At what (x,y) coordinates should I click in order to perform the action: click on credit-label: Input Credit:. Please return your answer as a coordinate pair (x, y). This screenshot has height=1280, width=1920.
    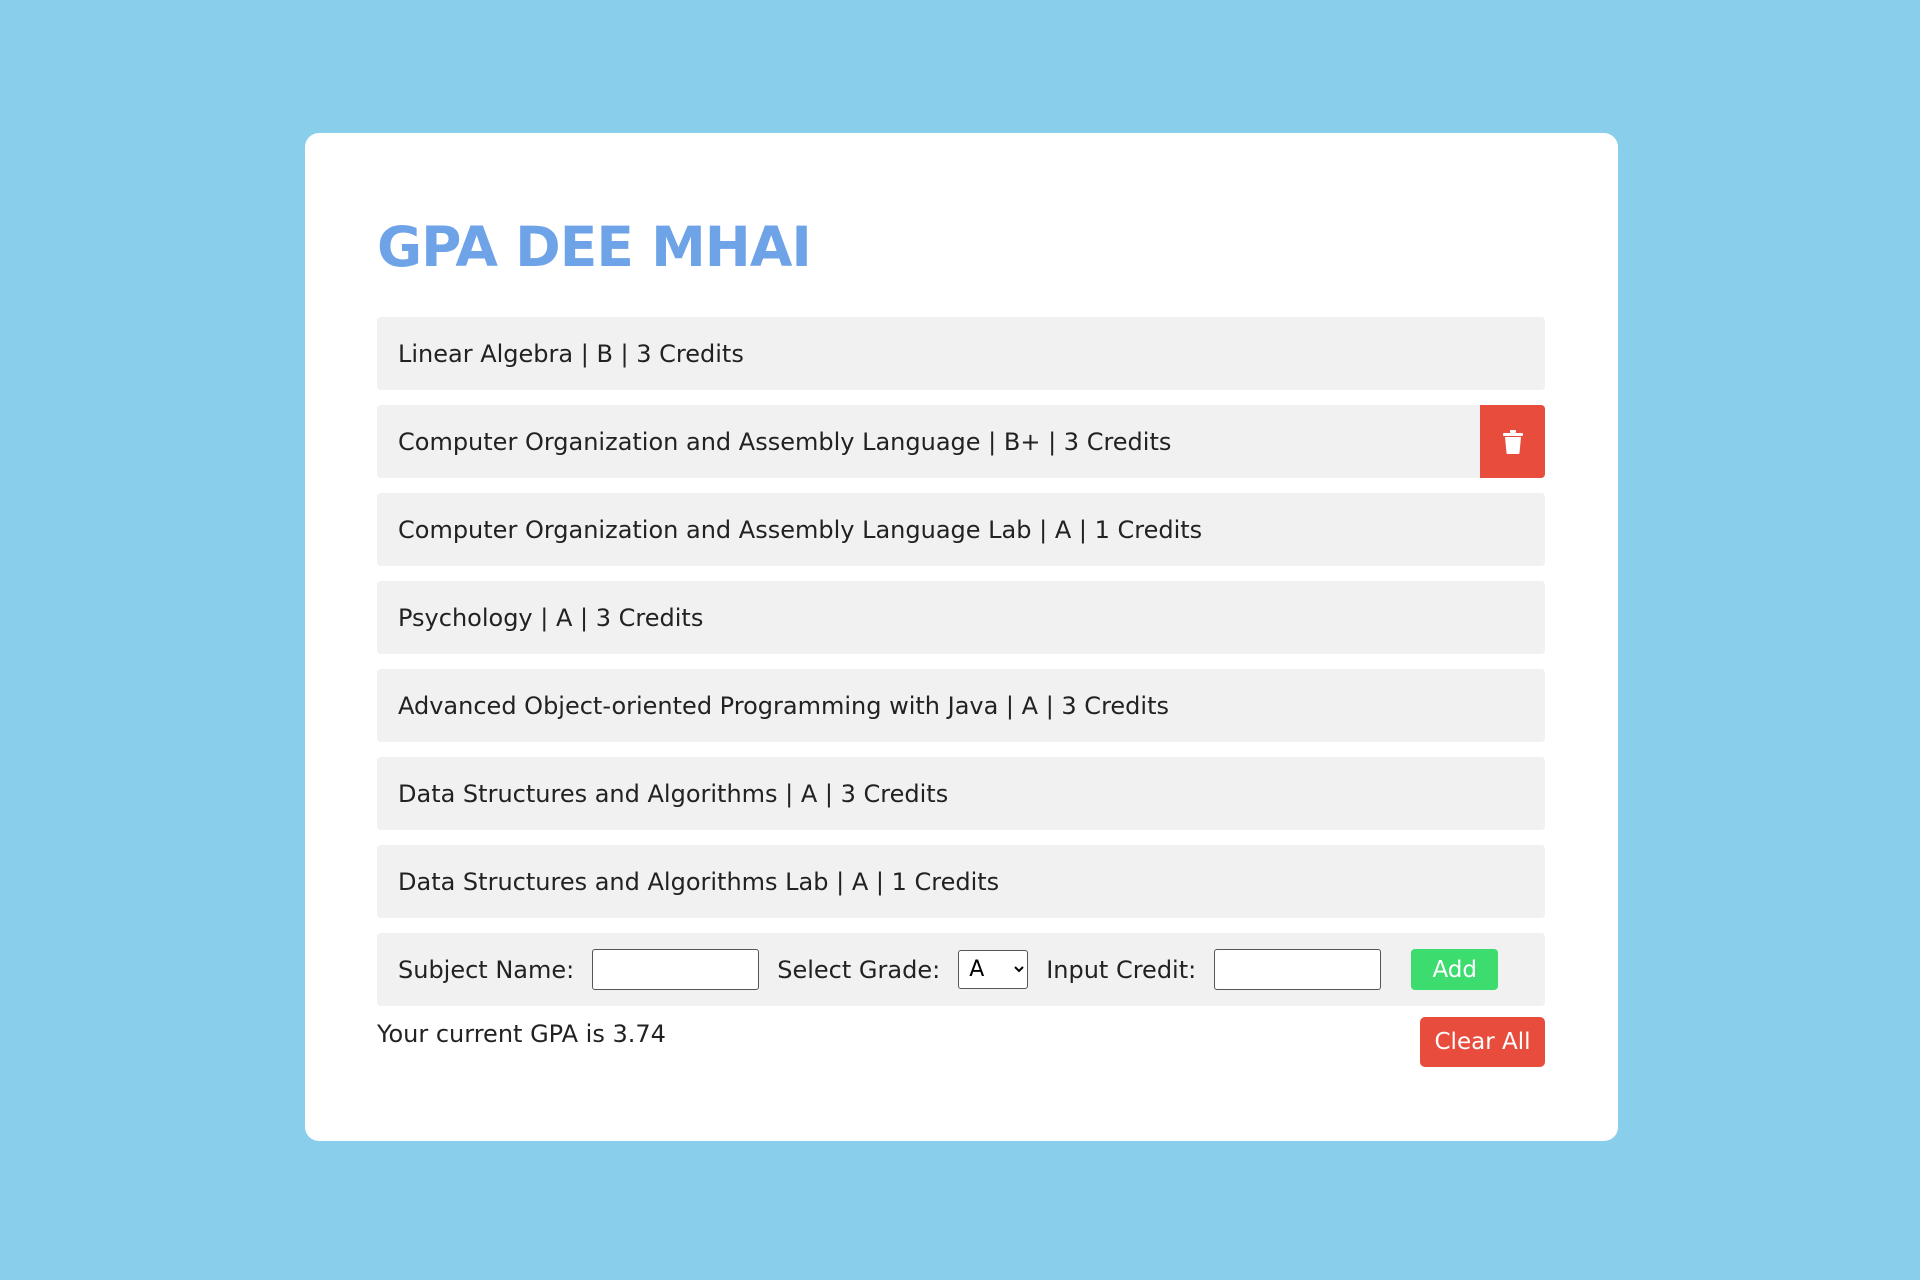
    Looking at the image, I should click on (1121, 969).